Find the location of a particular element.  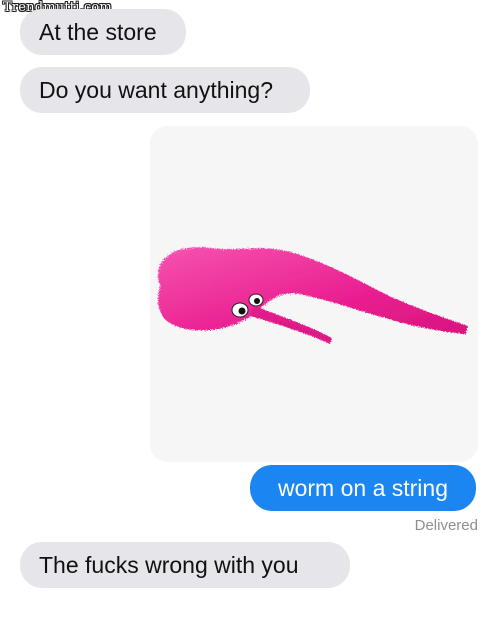

message-bubble-incoming: The fucks wrong with you is located at coordinates (185, 565).